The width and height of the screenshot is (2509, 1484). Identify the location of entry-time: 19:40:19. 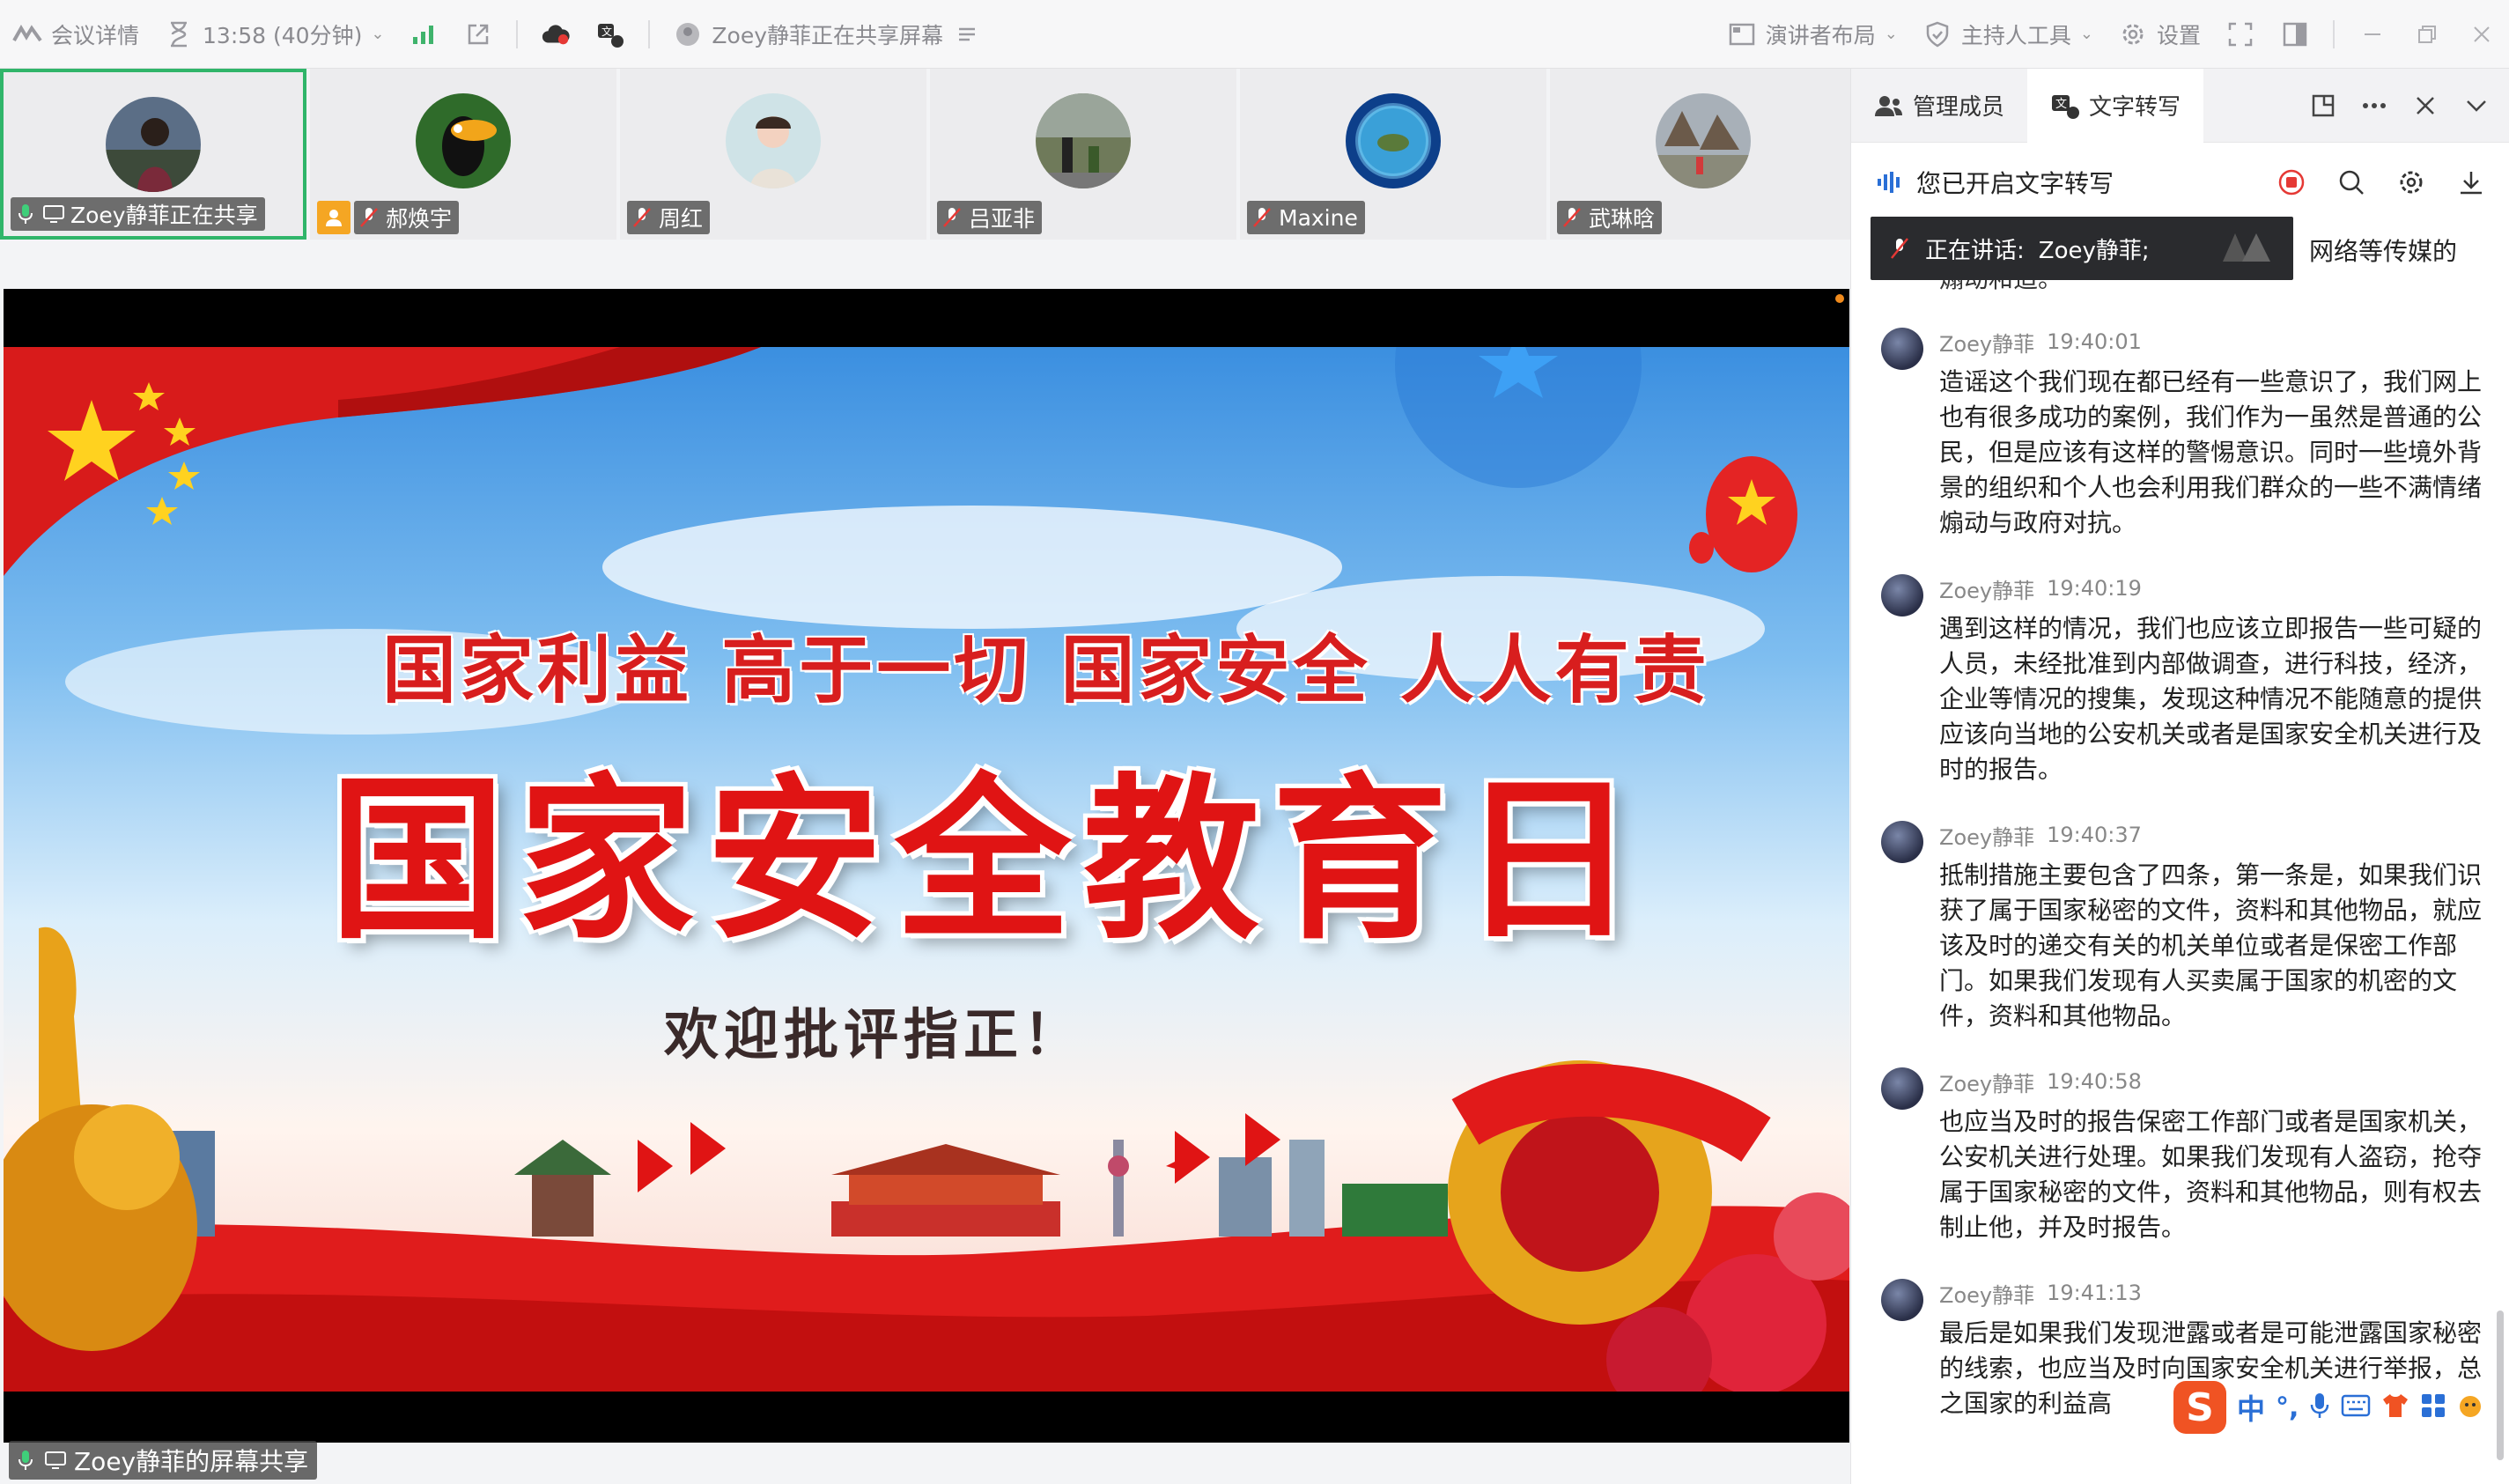
(2094, 588).